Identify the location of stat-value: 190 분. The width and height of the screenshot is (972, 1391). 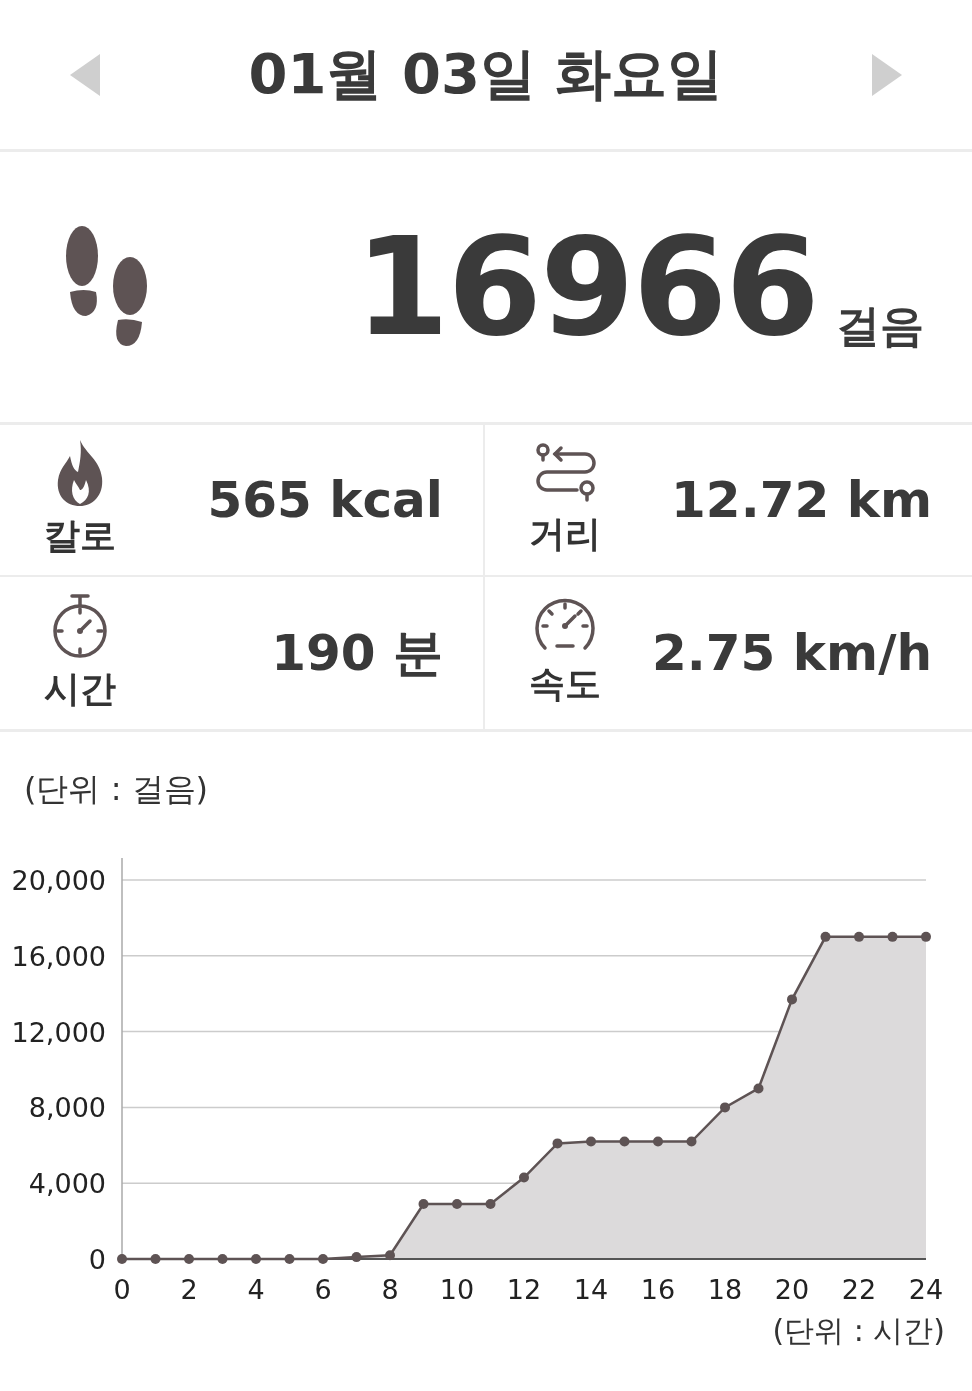
(357, 653).